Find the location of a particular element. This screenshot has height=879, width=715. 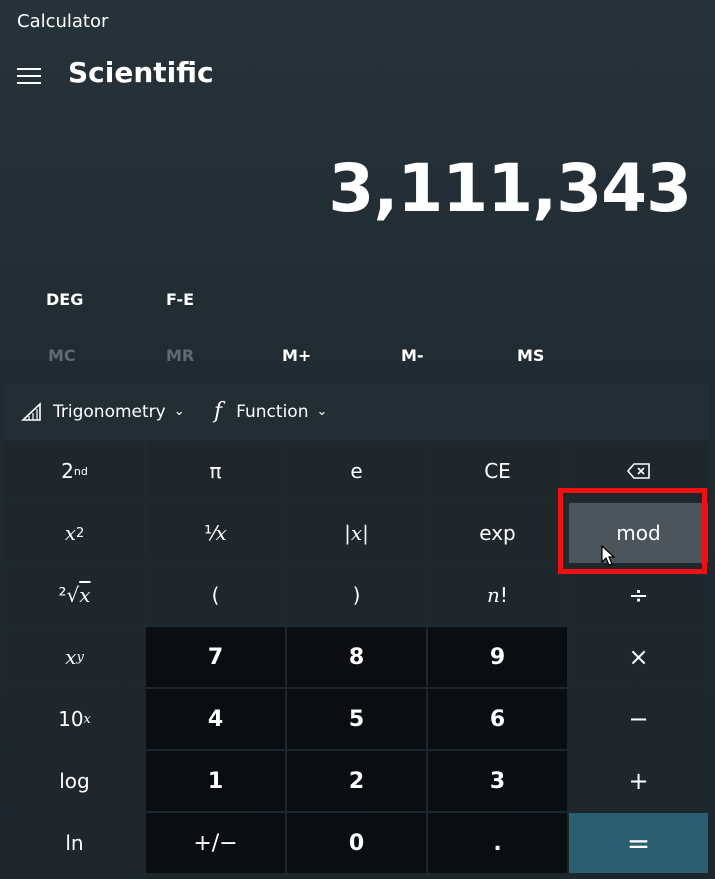

backspace-icon is located at coordinates (638, 471).